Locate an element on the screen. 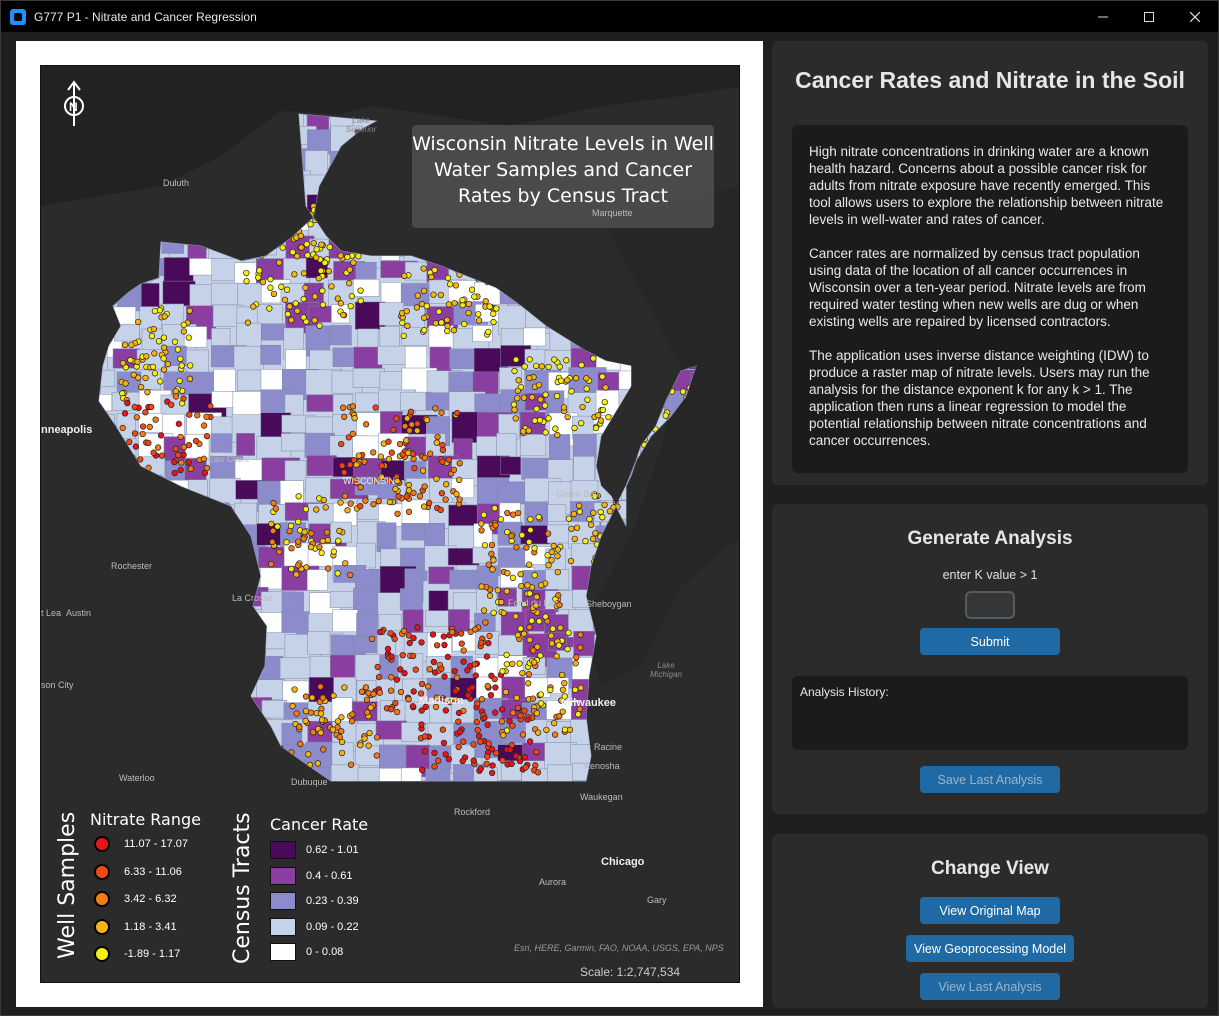 The height and width of the screenshot is (1016, 1219). k-value-input is located at coordinates (990, 605).